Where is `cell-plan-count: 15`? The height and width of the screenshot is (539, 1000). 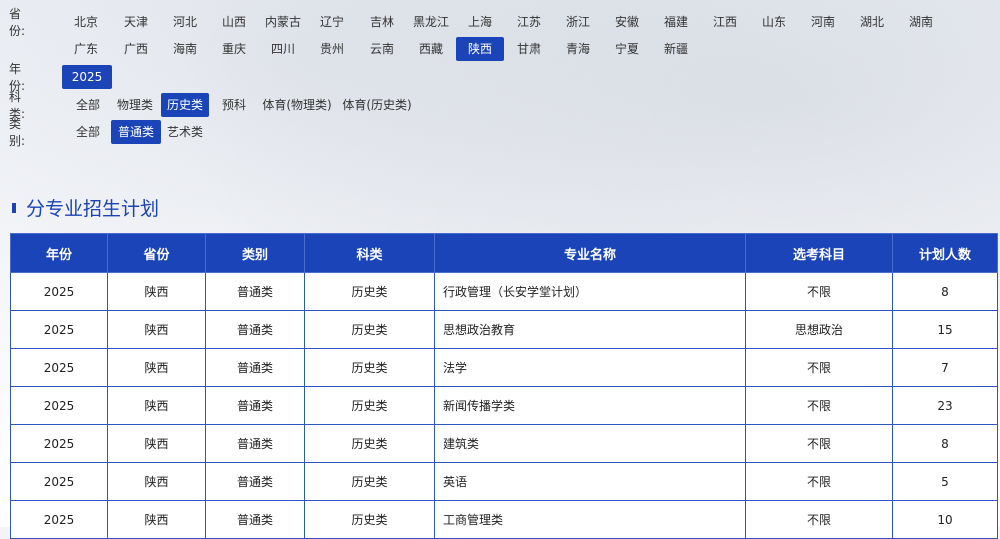 cell-plan-count: 15 is located at coordinates (945, 329).